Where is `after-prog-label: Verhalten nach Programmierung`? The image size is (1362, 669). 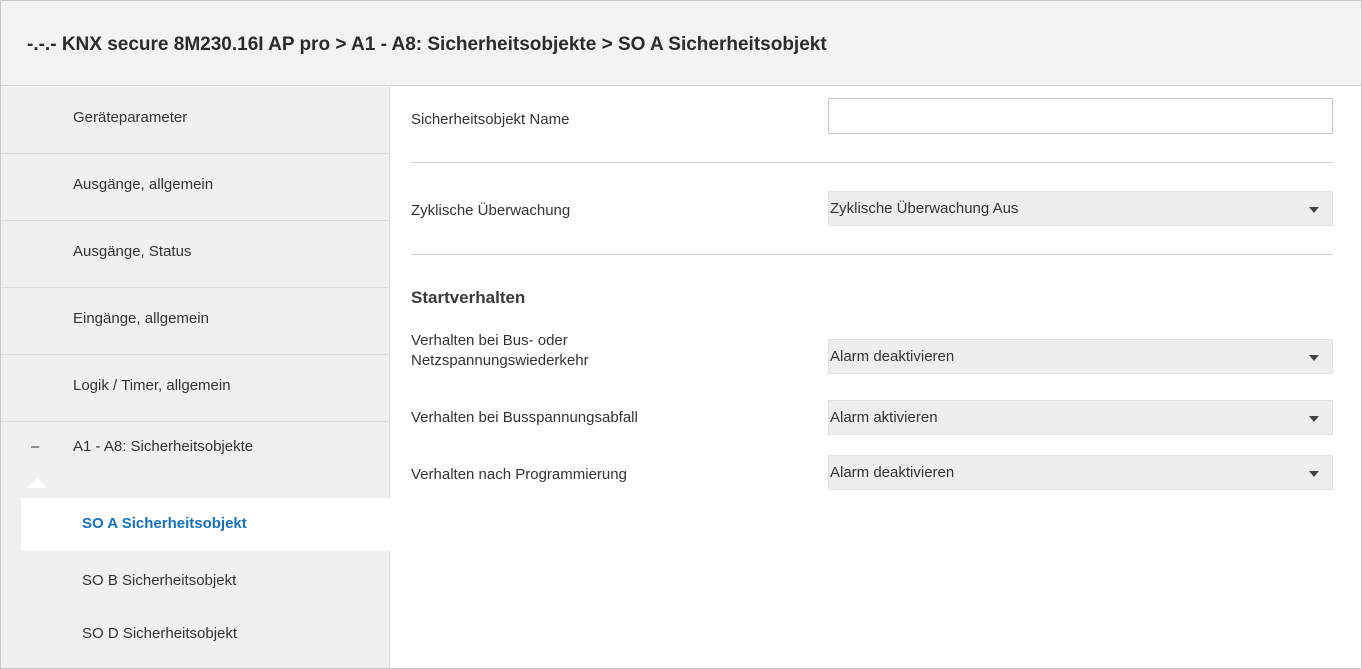 after-prog-label: Verhalten nach Programmierung is located at coordinates (519, 474).